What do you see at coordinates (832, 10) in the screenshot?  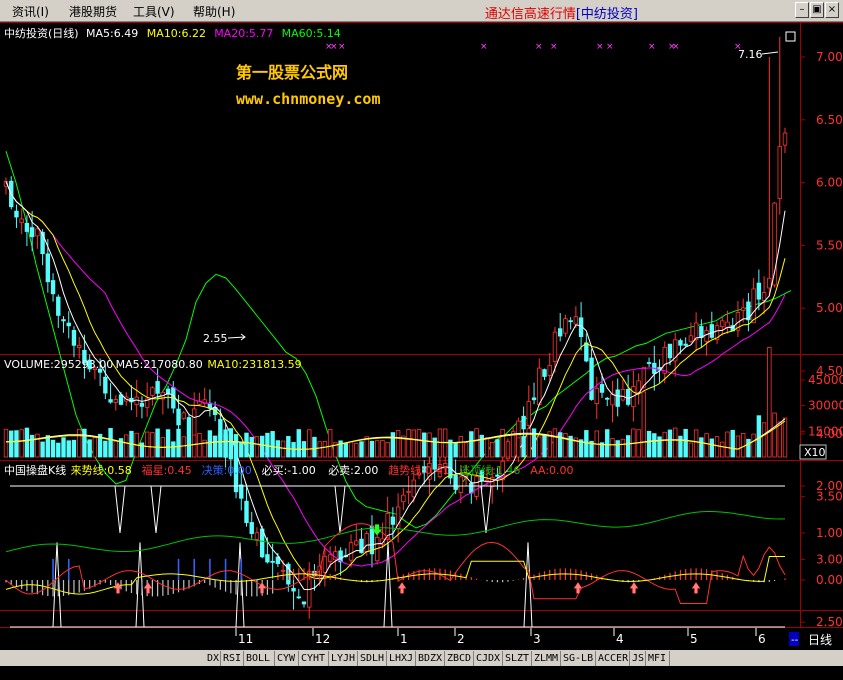 I see `close-button: ×` at bounding box center [832, 10].